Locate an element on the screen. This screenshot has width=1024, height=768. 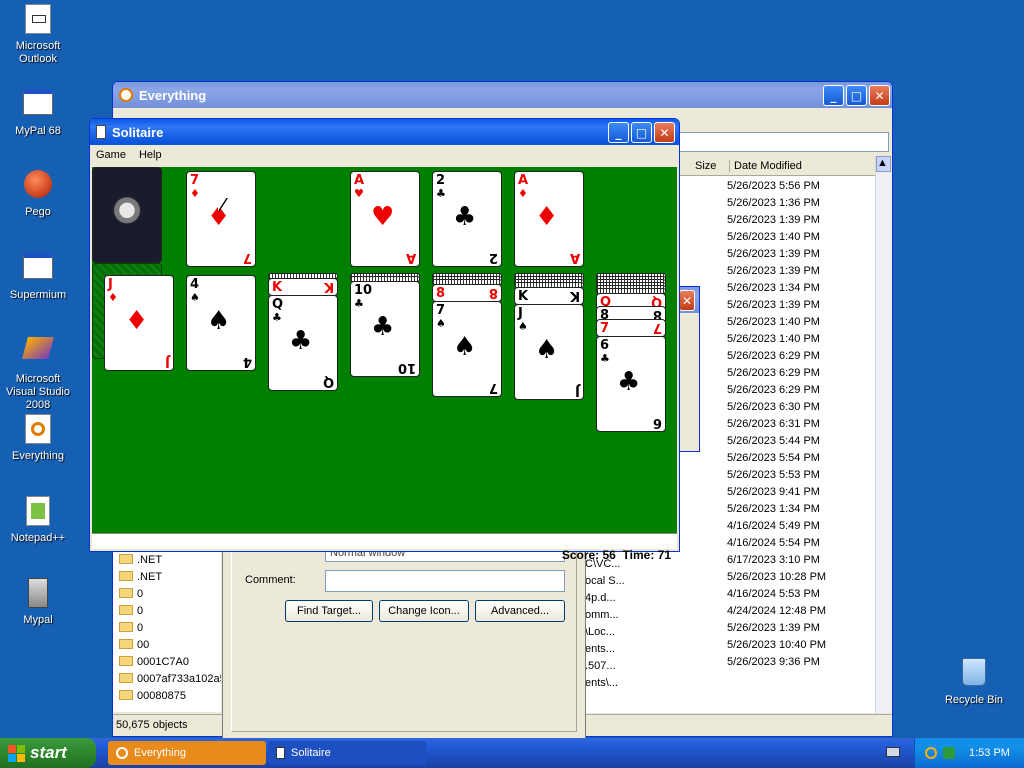
folder-item: 00080875 is located at coordinates (152, 696).